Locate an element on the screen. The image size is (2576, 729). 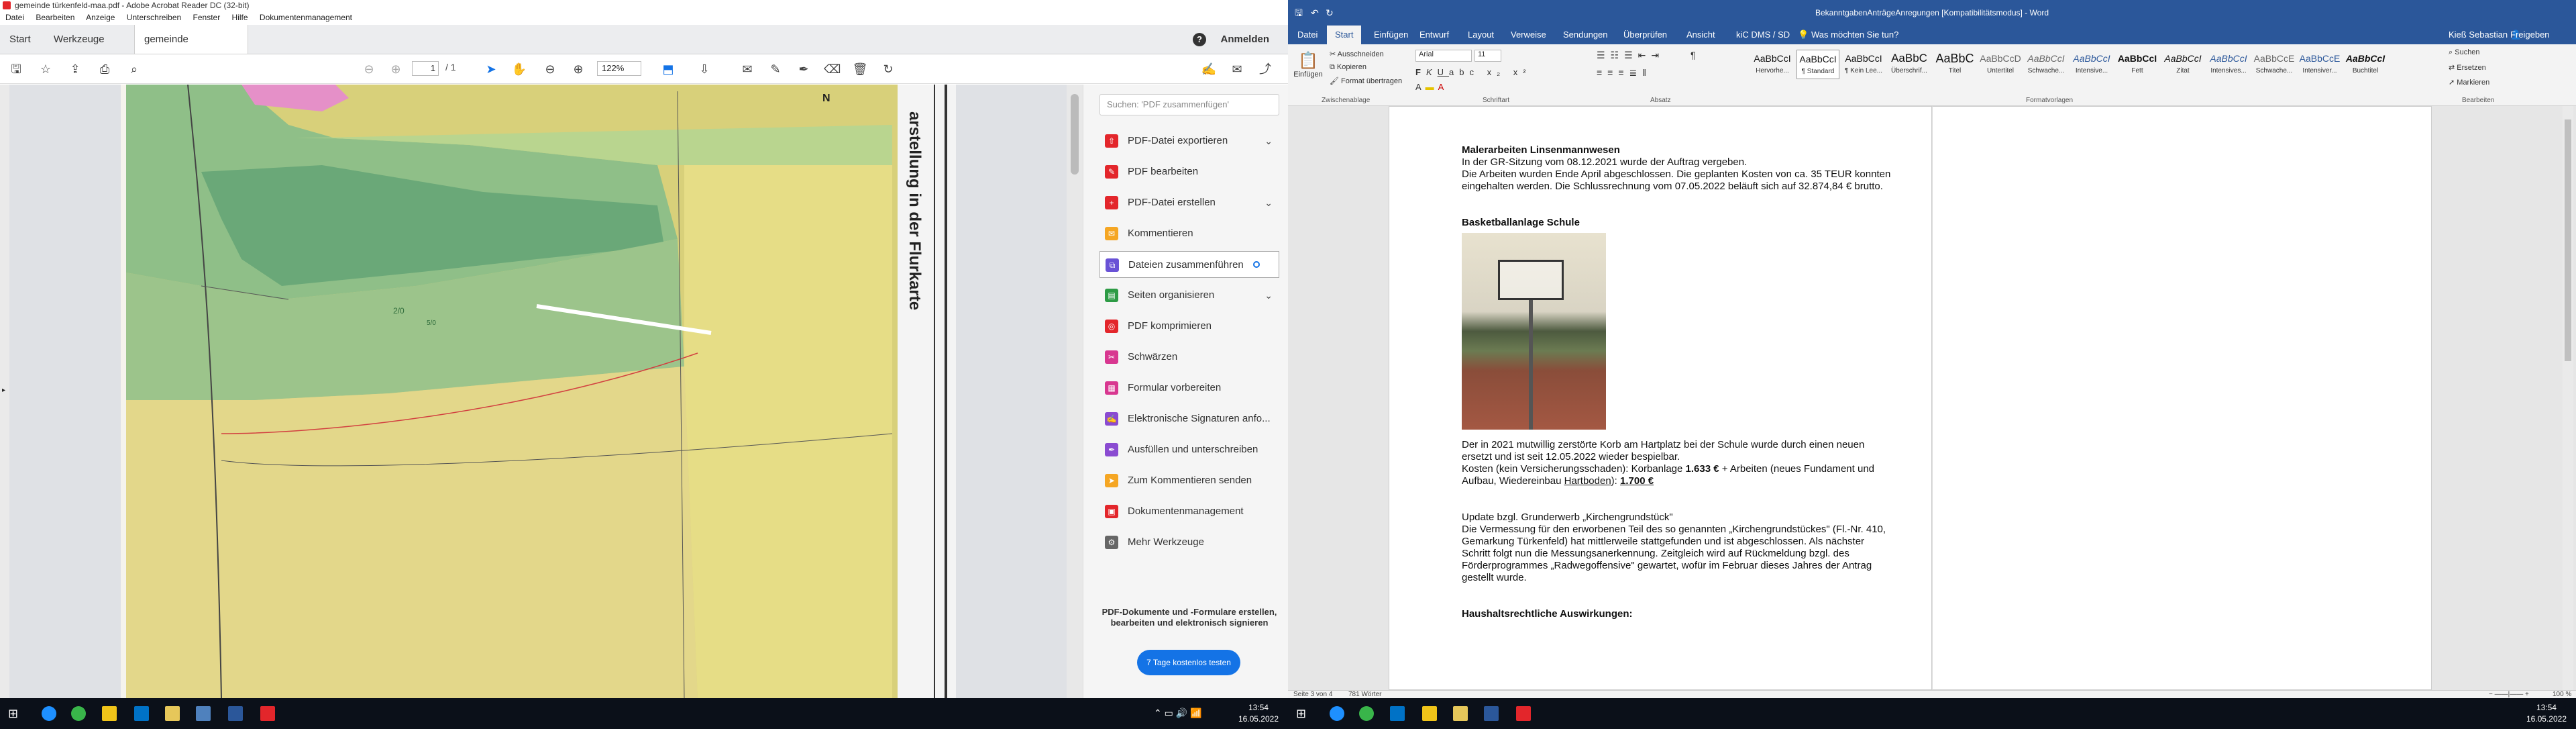
mail-icon: ✉ is located at coordinates (1237, 69).